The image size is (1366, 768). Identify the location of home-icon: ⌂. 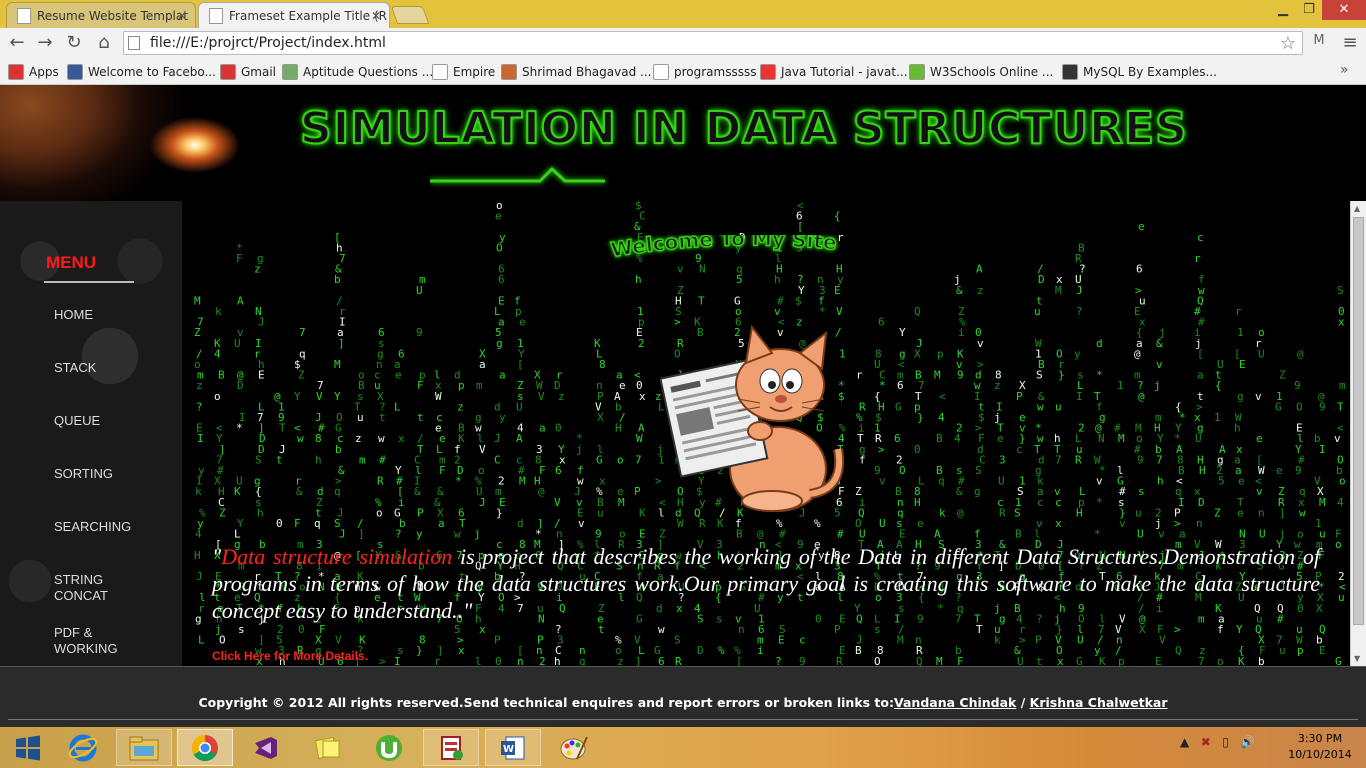
(104, 43).